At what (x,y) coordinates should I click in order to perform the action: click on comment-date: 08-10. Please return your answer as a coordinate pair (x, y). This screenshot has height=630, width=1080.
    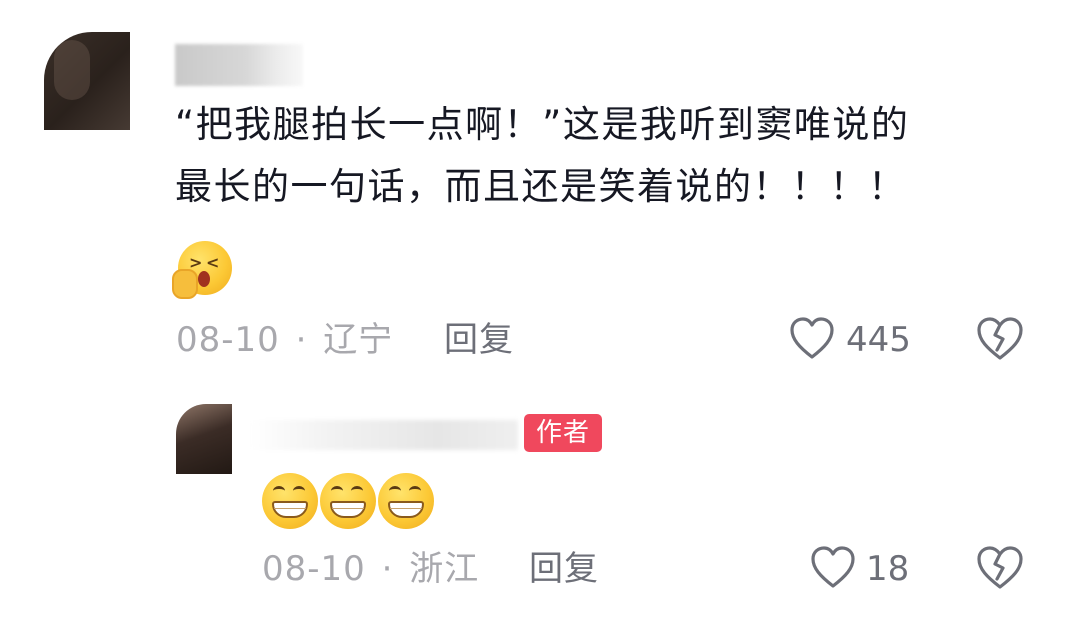
    Looking at the image, I should click on (228, 340).